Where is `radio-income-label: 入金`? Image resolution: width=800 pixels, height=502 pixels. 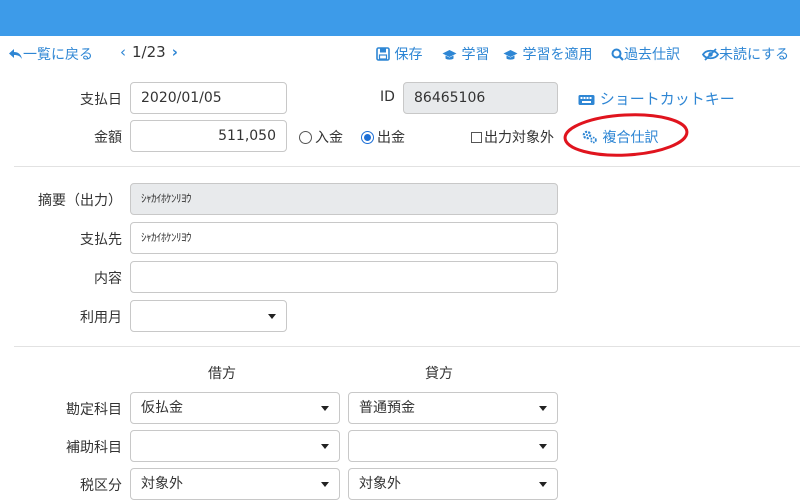 radio-income-label: 入金 is located at coordinates (329, 138).